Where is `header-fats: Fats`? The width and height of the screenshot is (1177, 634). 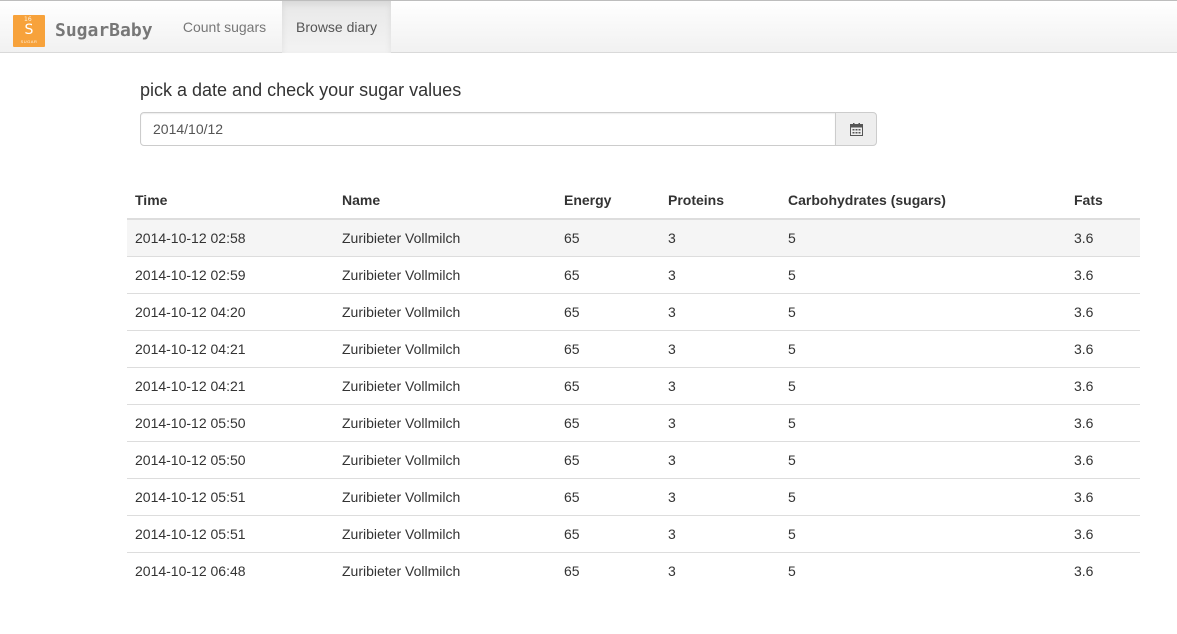
header-fats: Fats is located at coordinates (1103, 200).